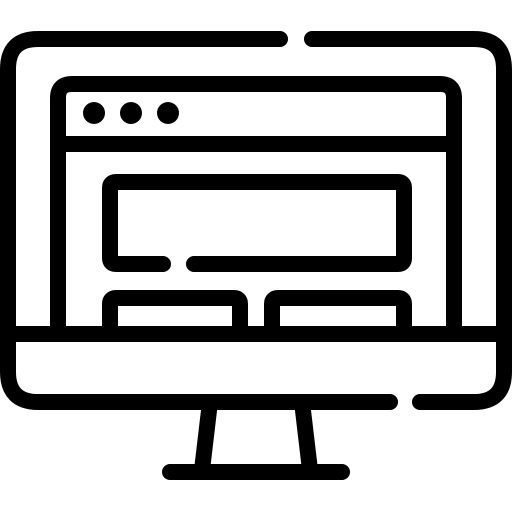 The width and height of the screenshot is (512, 512). I want to click on hero-banner-block-icon, so click(257, 223).